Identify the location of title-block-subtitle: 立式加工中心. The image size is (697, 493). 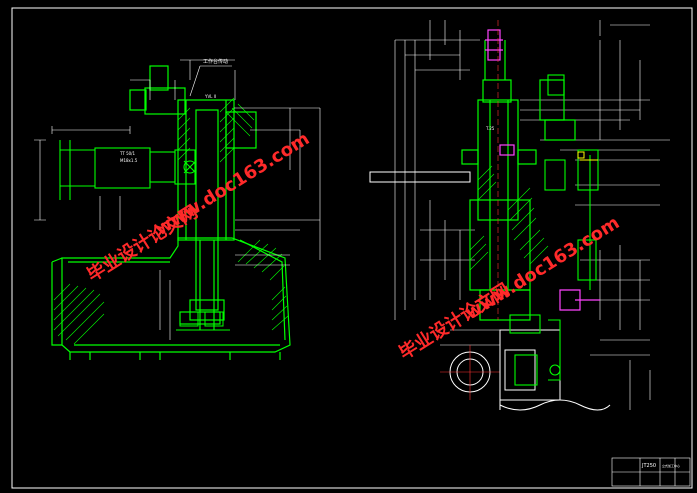
(671, 465).